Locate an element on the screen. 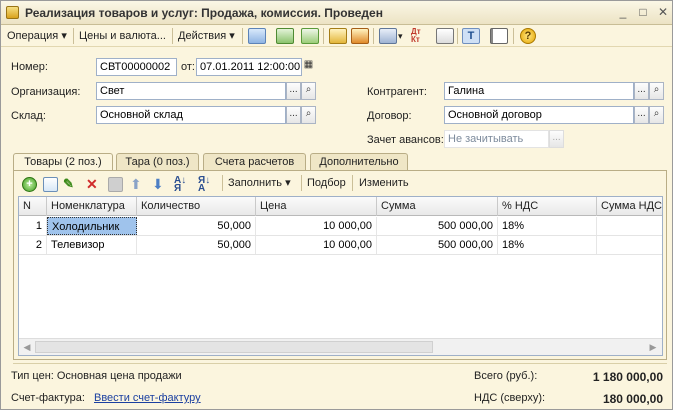 This screenshot has height=410, width=673. delete-row-icon: ✕ is located at coordinates (95, 185).